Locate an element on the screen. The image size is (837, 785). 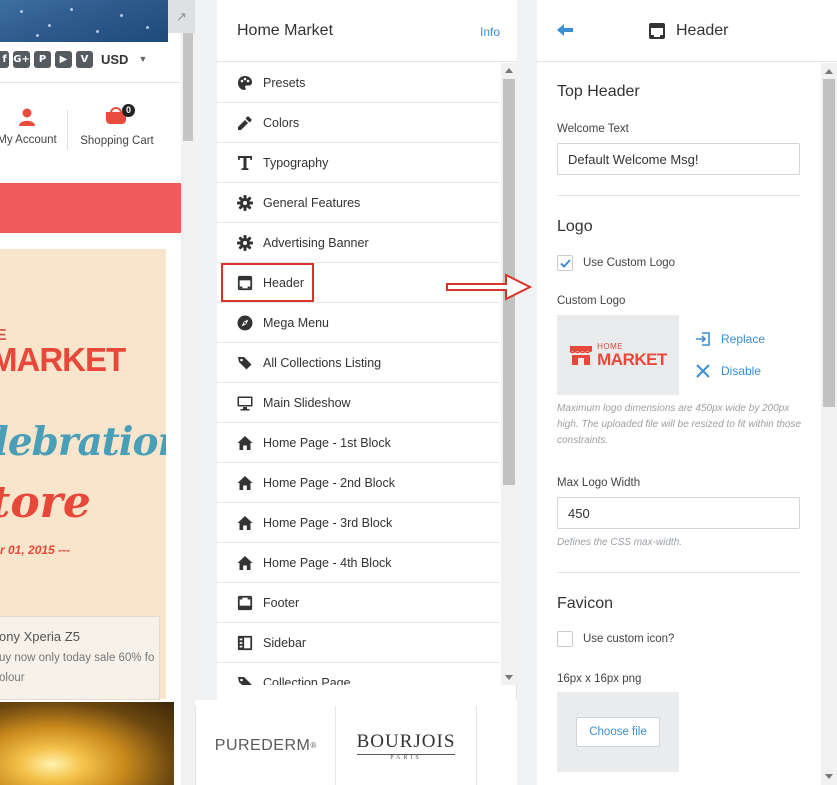
nav-item-mega-menu: Mega Menu is located at coordinates (358, 323).